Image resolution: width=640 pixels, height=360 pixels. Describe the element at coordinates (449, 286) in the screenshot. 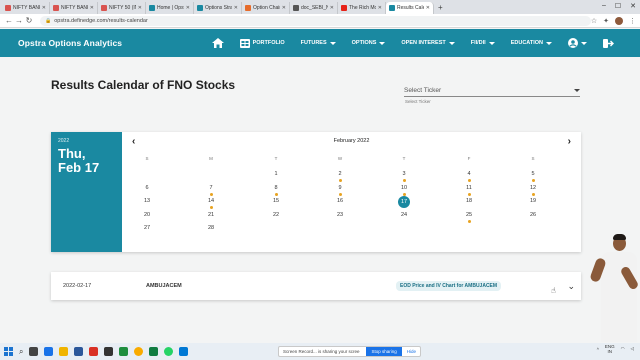

I see `eod-chart-link: EOD Price and IV Chart for AMBUJACEM` at that location.